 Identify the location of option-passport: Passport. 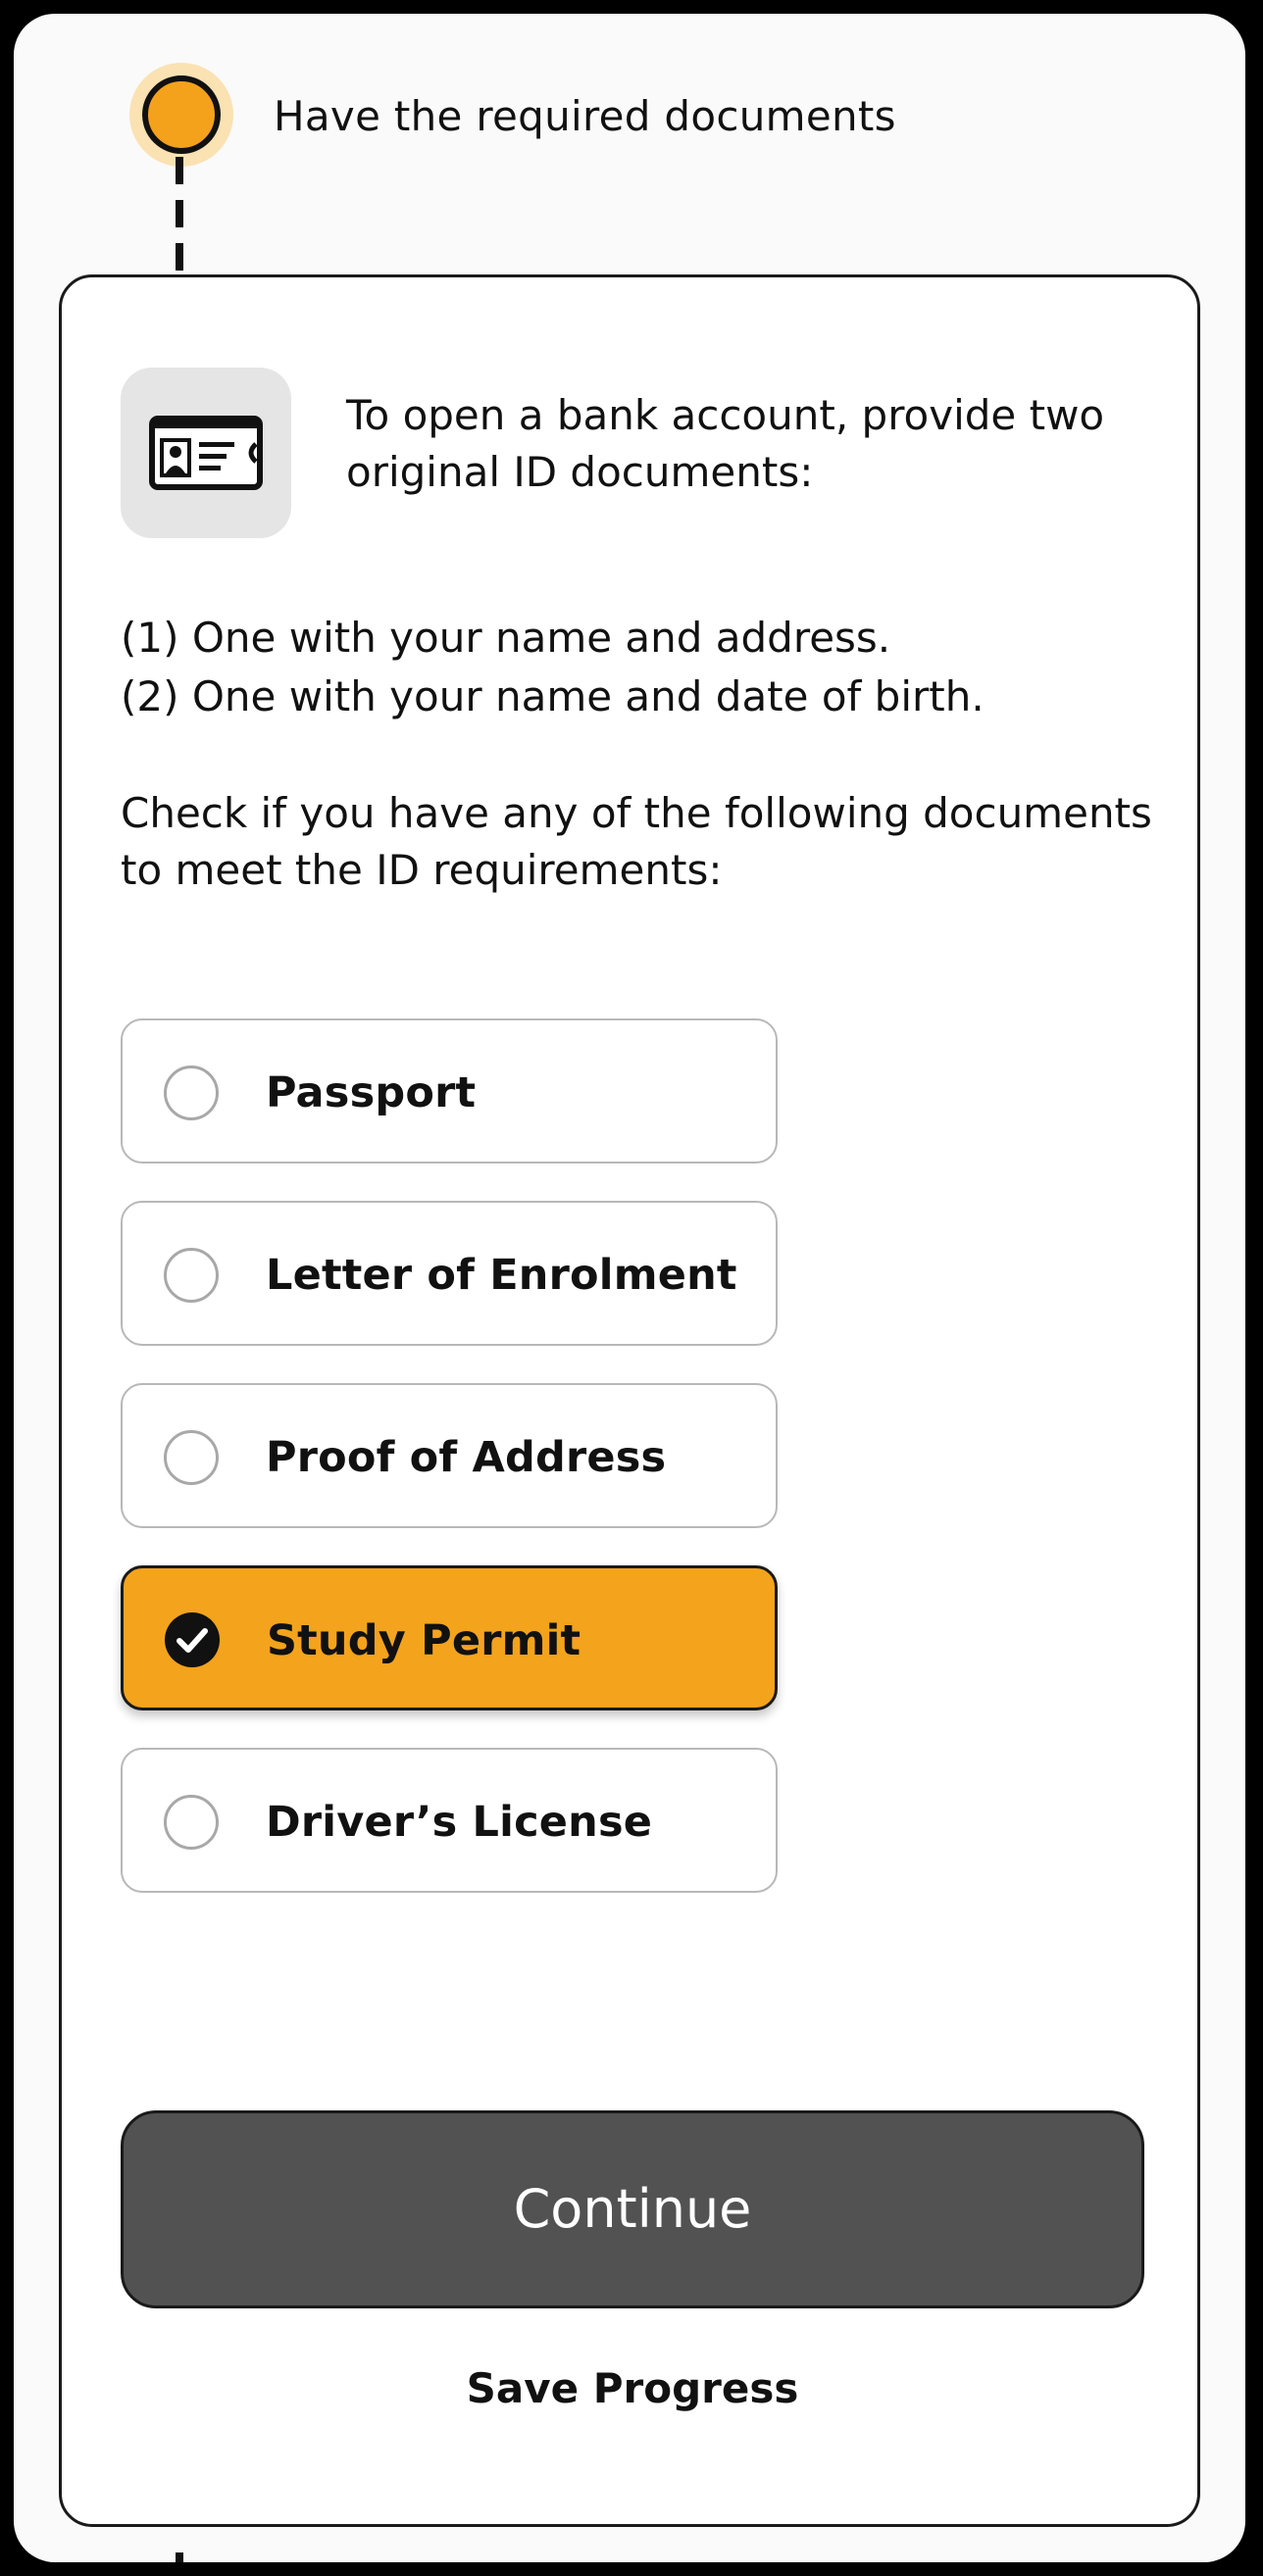
(449, 1091).